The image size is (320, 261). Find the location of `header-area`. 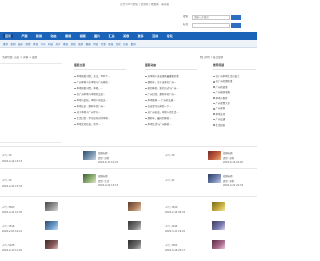

header-area is located at coordinates (128, 21).